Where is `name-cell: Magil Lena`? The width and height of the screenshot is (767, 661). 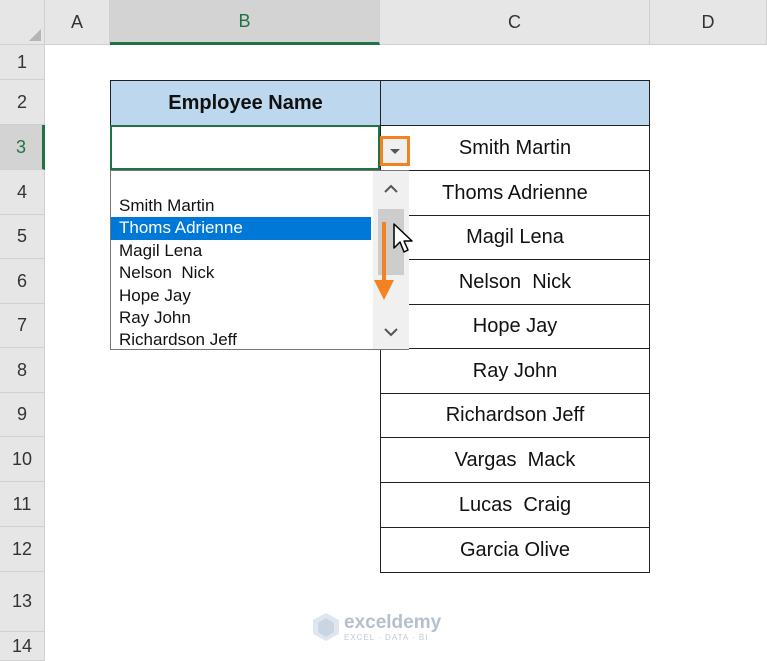
name-cell: Magil Lena is located at coordinates (515, 237).